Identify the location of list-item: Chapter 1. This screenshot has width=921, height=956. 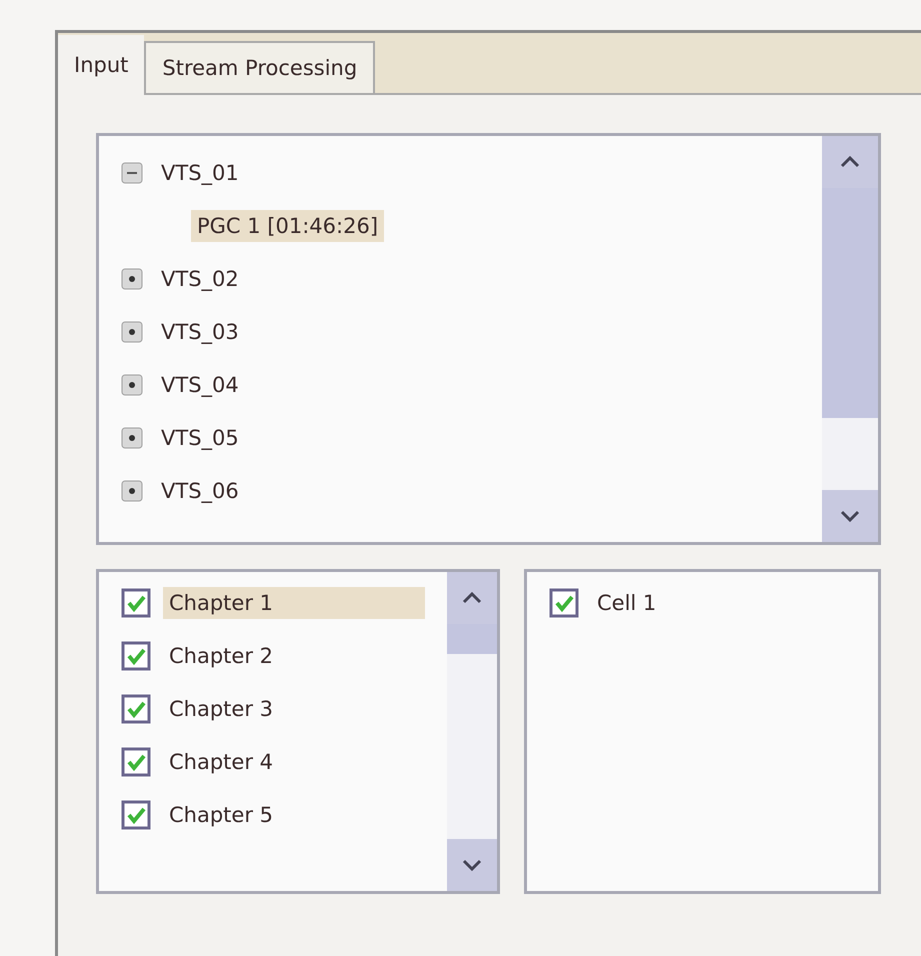
(294, 602).